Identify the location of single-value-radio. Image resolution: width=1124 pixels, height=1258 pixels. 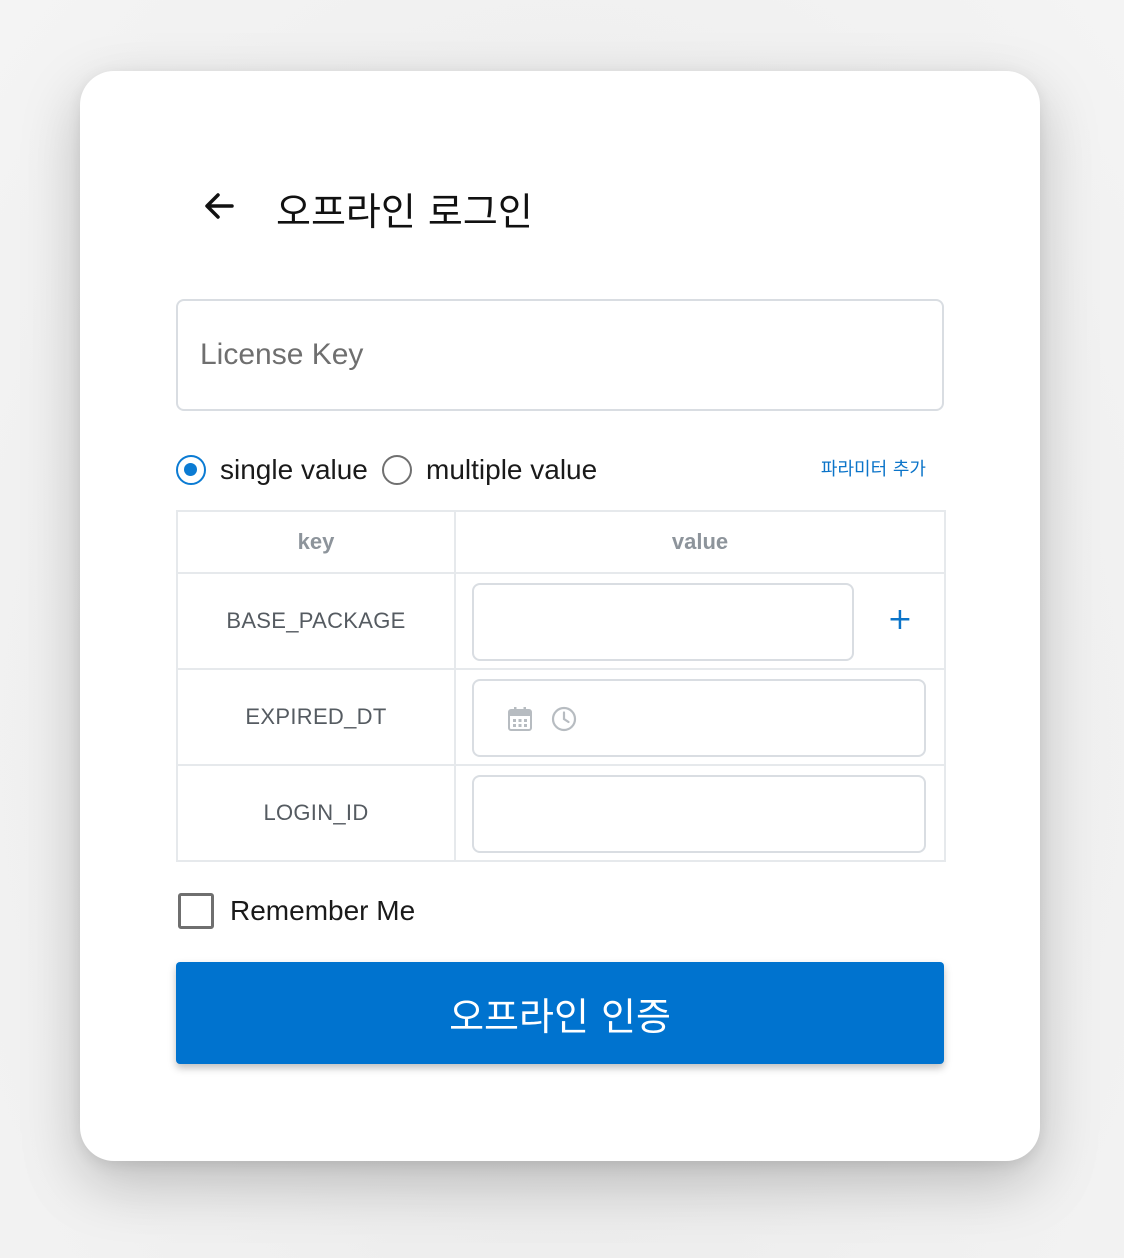
(191, 470).